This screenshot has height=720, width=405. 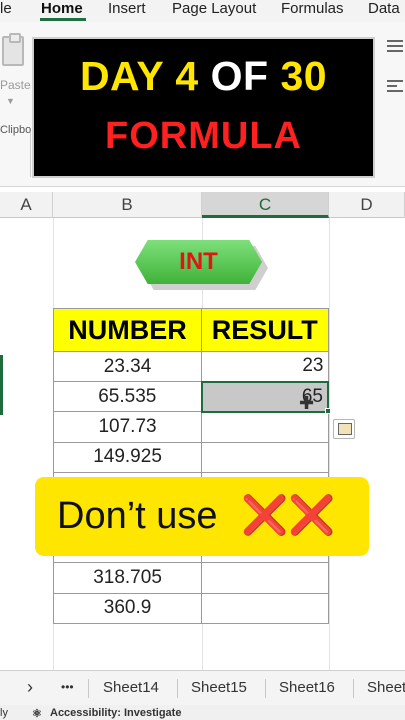 I want to click on number-cell: 107.73, so click(x=127, y=427).